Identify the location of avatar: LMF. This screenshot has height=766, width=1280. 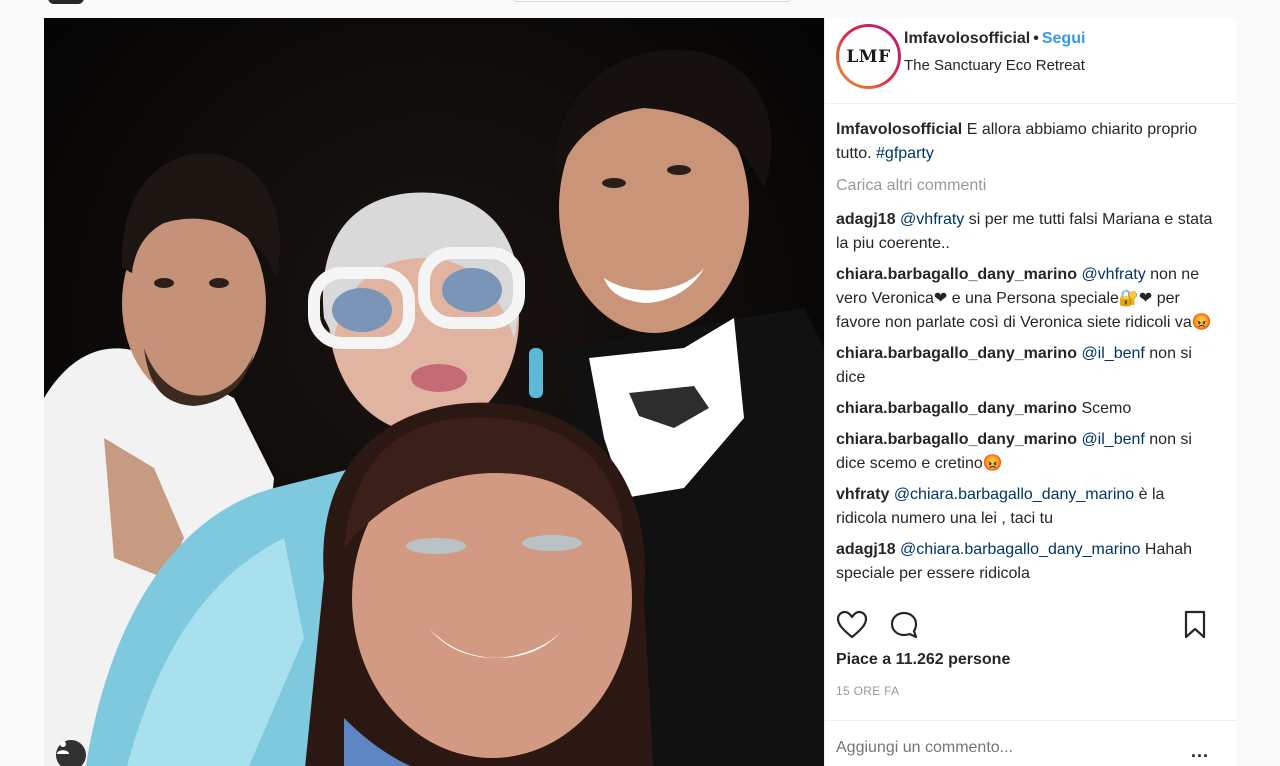
(868, 56).